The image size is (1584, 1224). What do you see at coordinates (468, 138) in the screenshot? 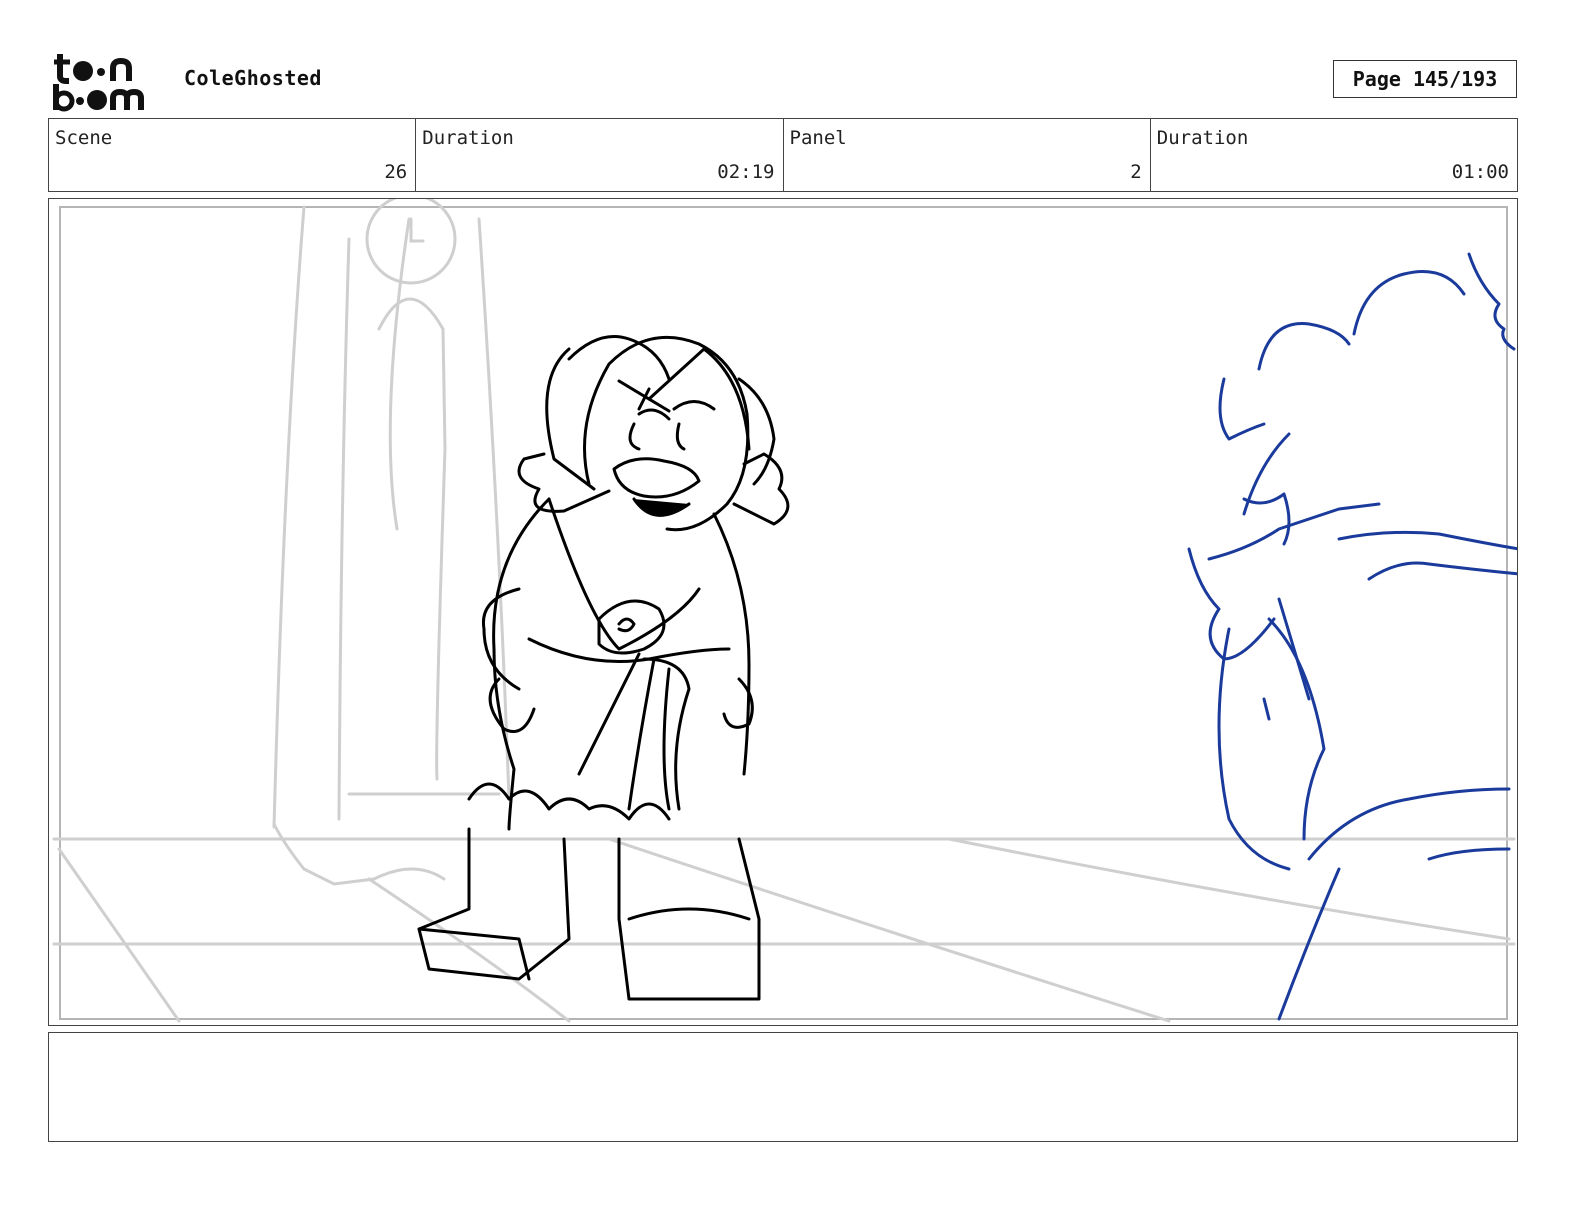
I see `scene-duration-label: Duration` at bounding box center [468, 138].